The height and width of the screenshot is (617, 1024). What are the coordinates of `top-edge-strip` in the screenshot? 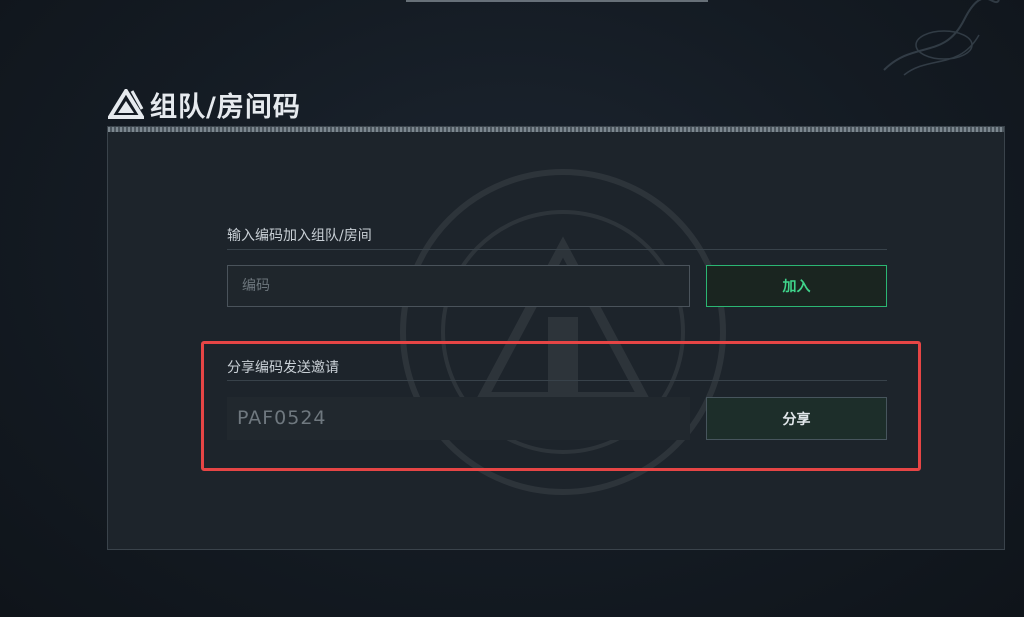 It's located at (557, 1).